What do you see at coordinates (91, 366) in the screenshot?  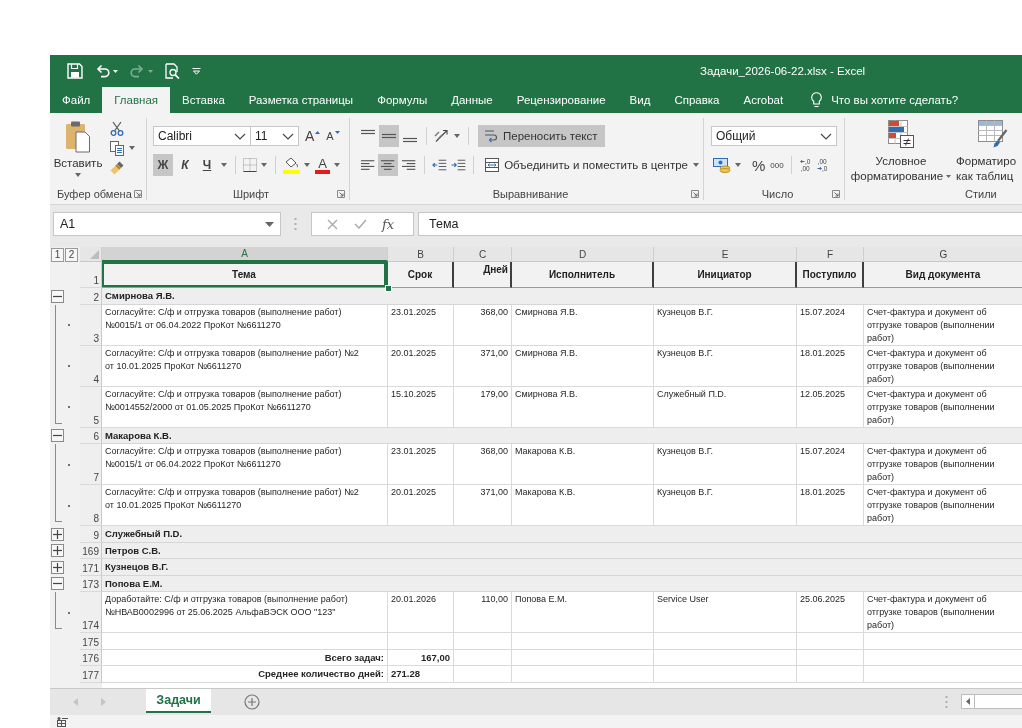 I see `row-header: 4` at bounding box center [91, 366].